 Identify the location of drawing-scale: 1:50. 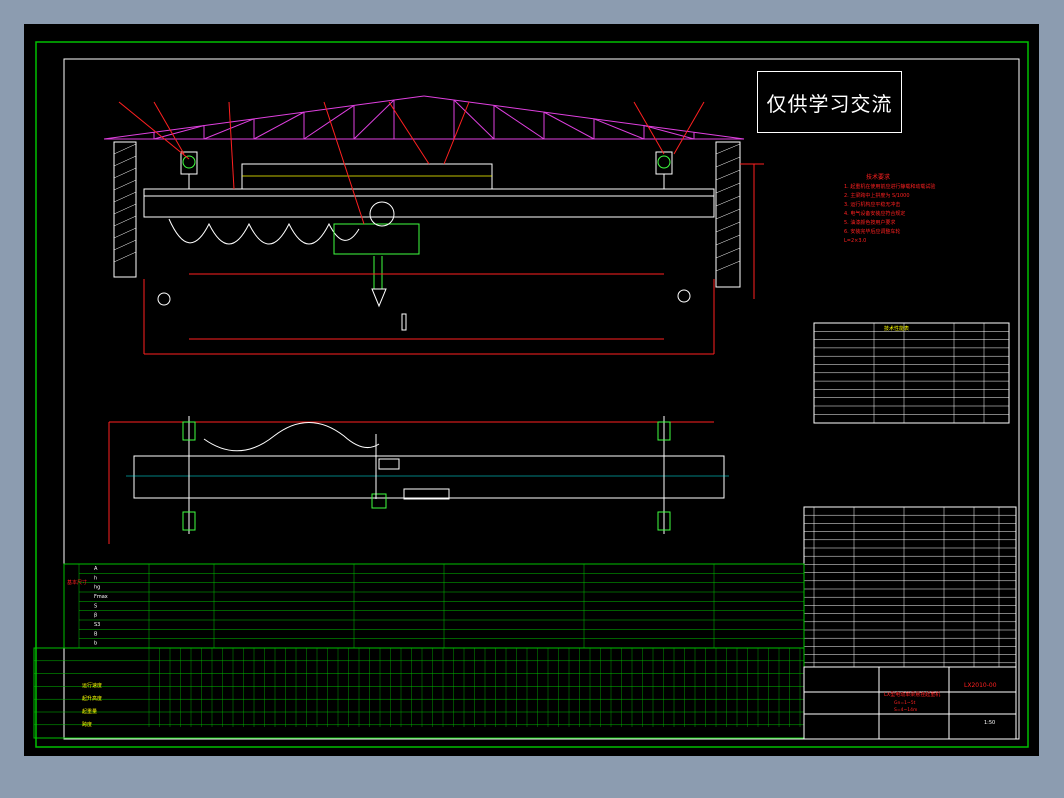
(989, 723).